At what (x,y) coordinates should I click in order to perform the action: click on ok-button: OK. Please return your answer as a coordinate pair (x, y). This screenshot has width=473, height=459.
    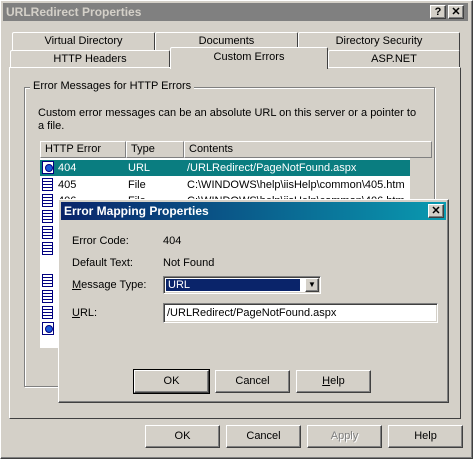
    Looking at the image, I should click on (182, 436).